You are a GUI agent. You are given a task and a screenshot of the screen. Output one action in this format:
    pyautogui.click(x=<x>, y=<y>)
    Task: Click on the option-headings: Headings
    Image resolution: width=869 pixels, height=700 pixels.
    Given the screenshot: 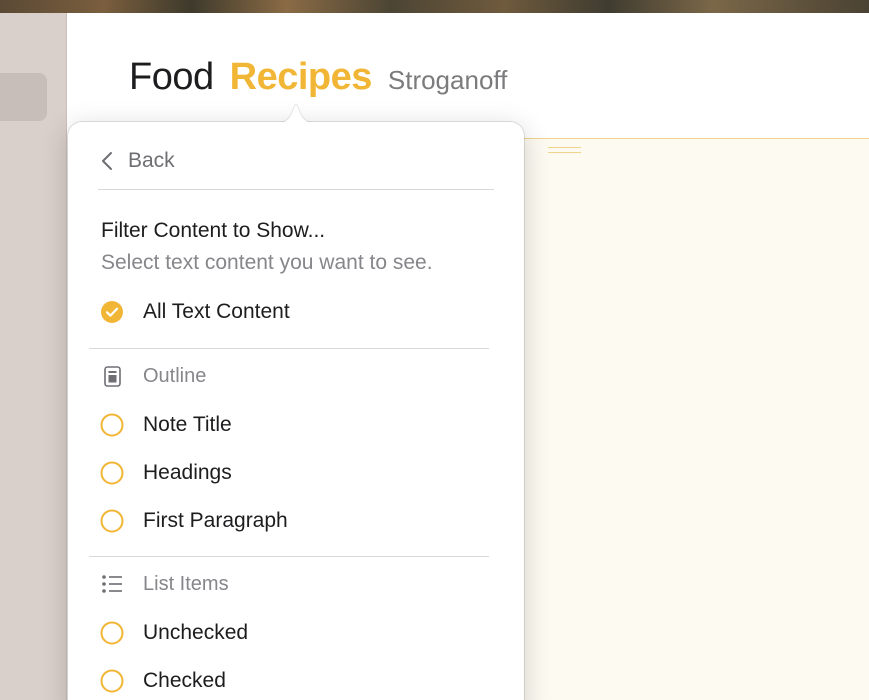 What is the action you would take?
    pyautogui.click(x=166, y=473)
    